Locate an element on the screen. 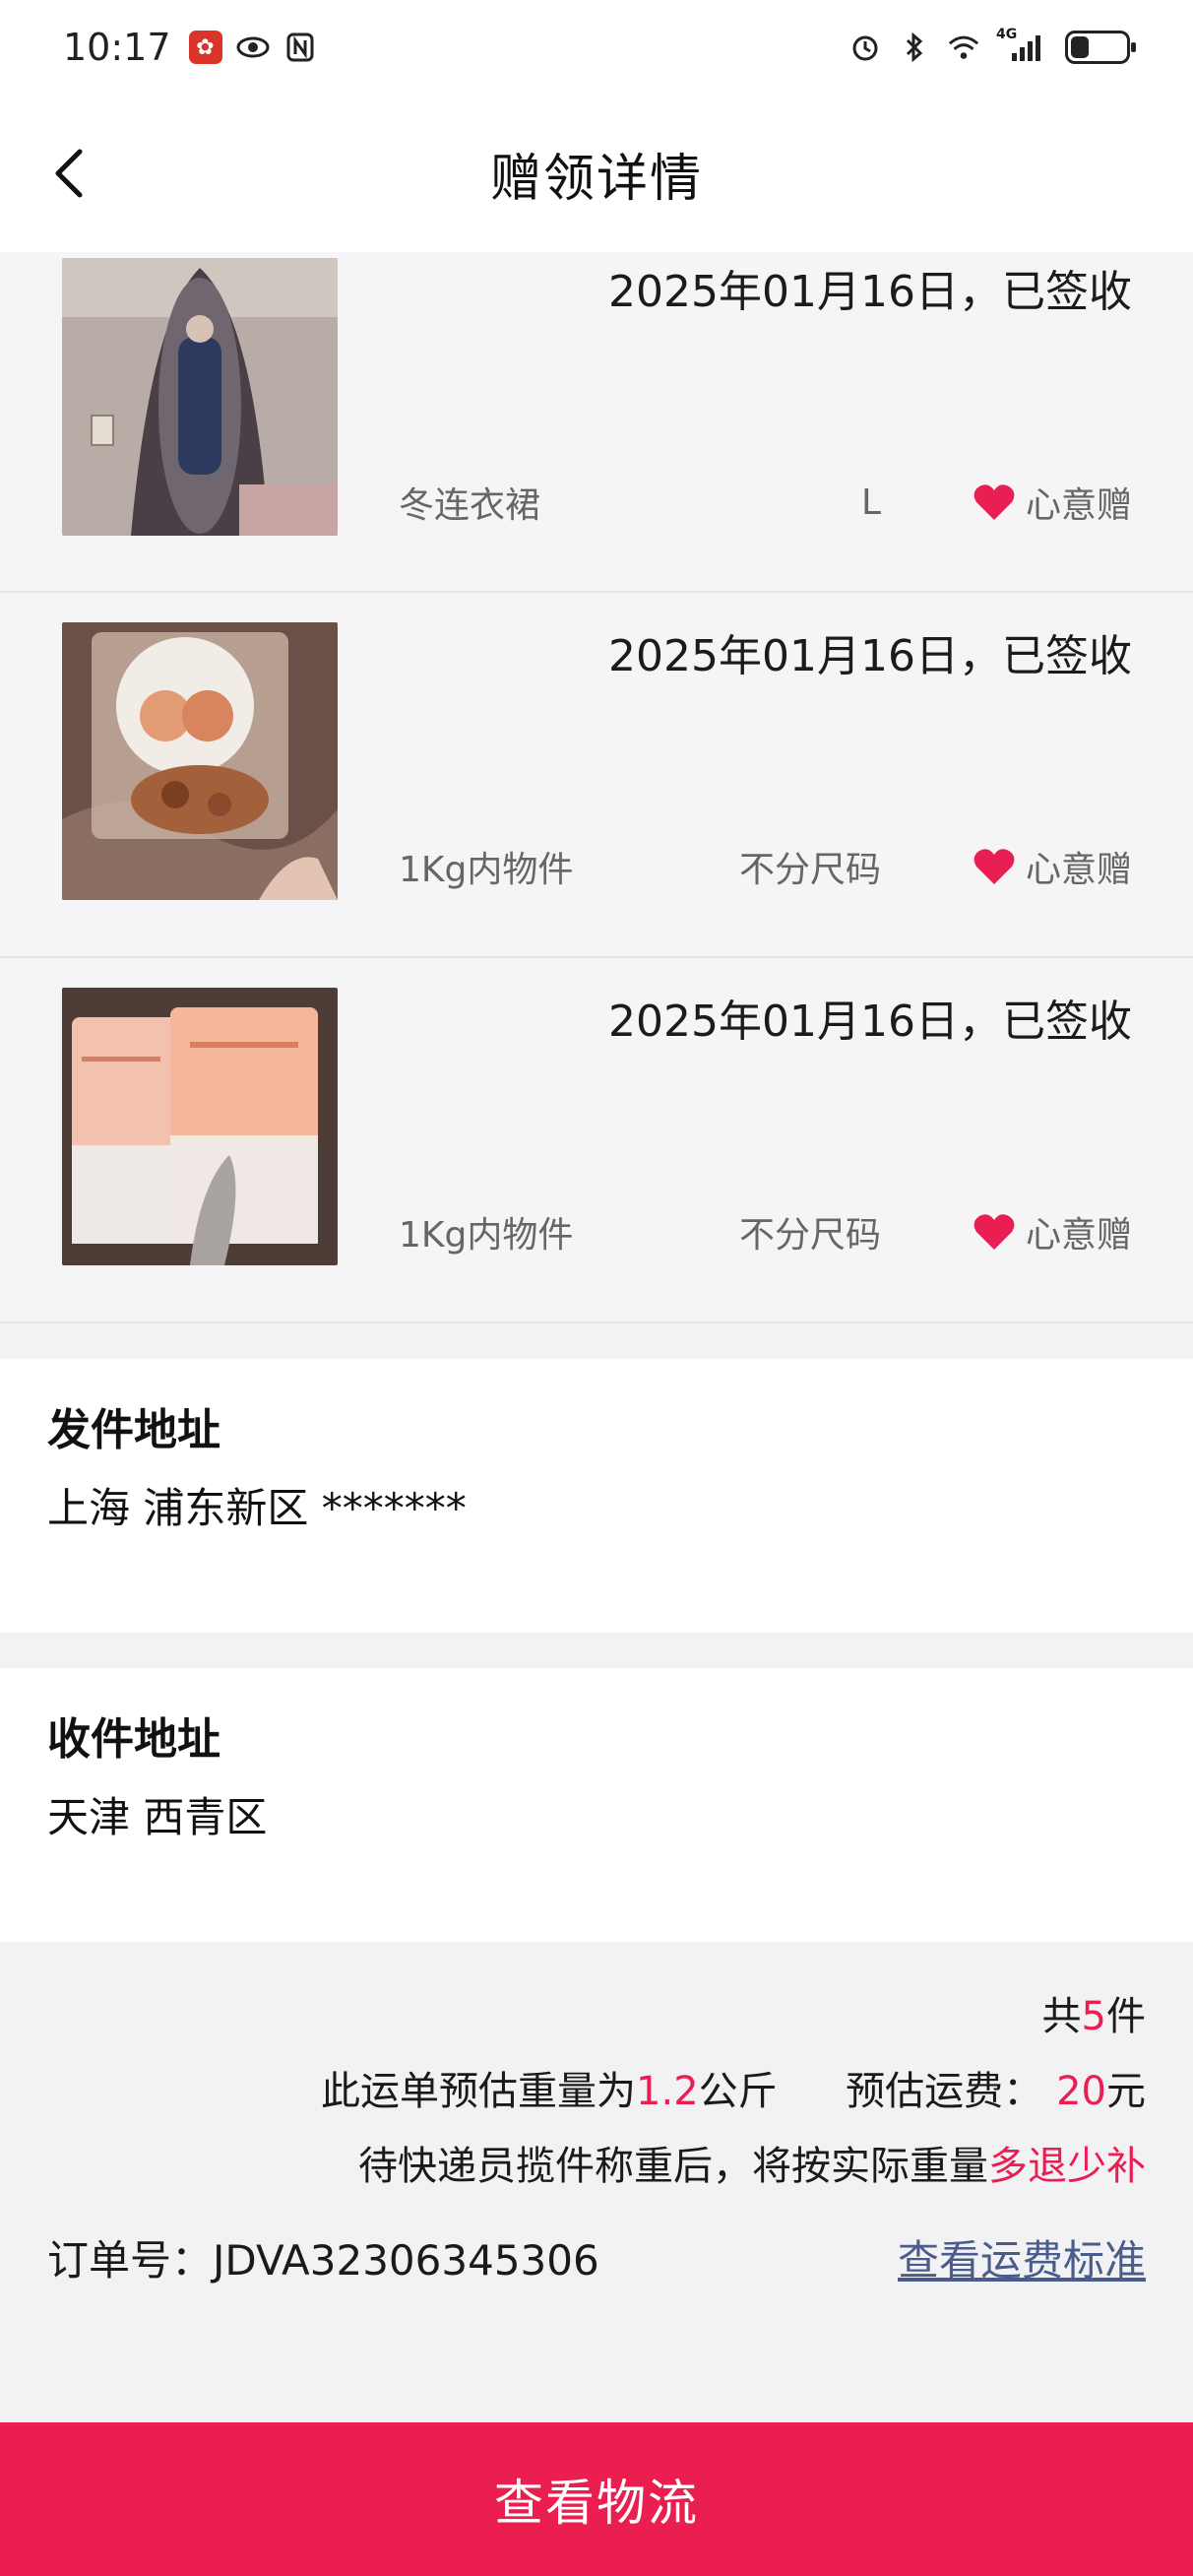 This screenshot has height=2576, width=1193. sender-address-text: 上海 浦东新区 ******* is located at coordinates (257, 1508).